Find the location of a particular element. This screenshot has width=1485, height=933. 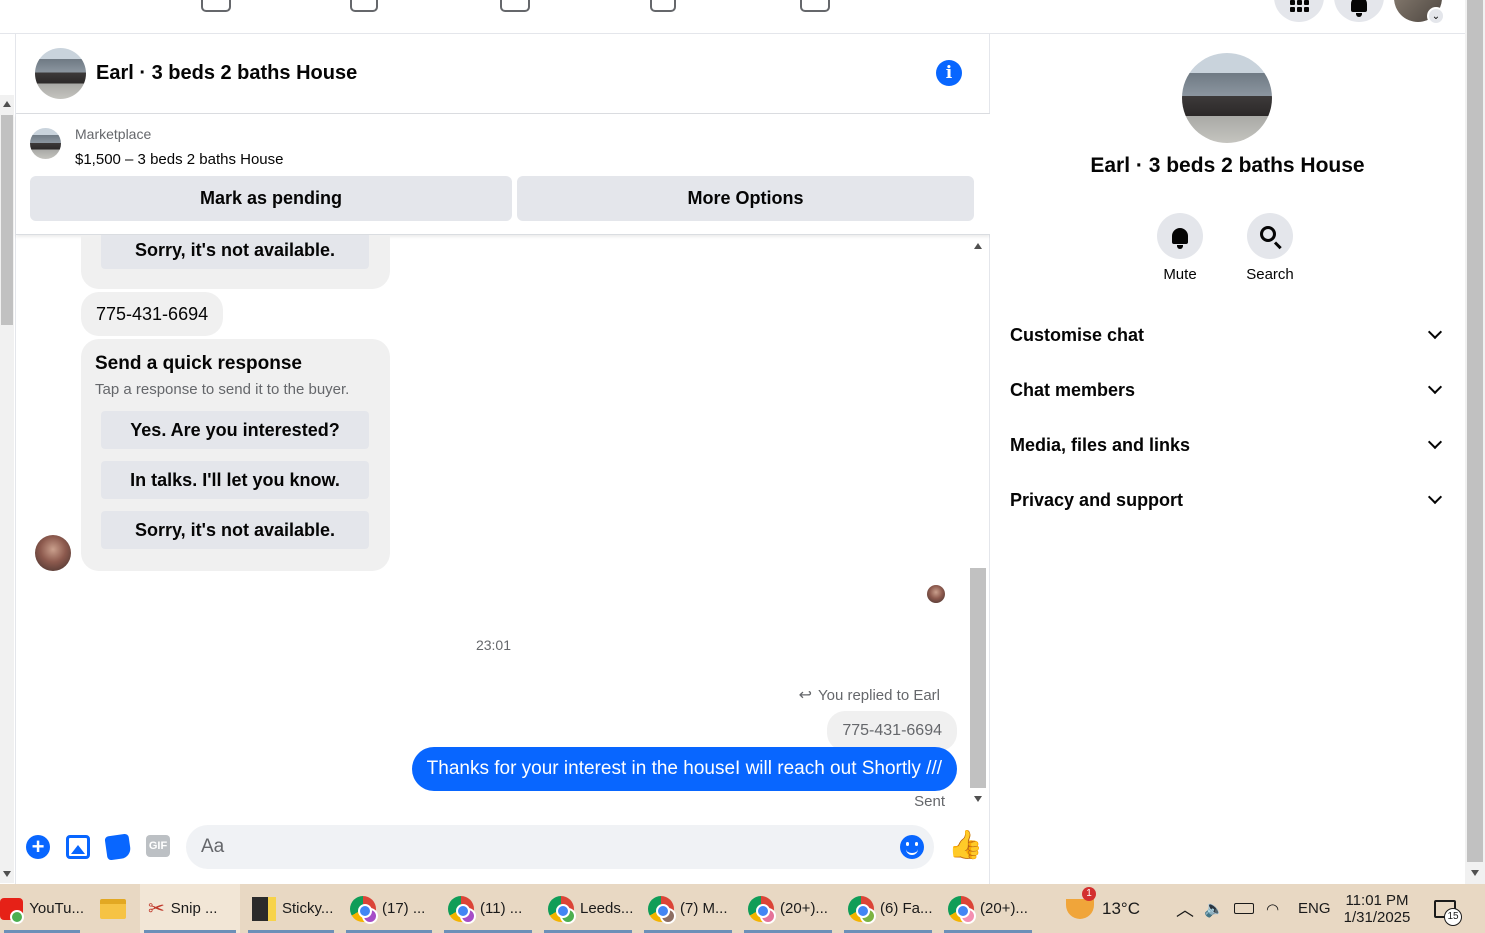

previous-quick-response-card: Sorry, it's not available. is located at coordinates (235, 262).